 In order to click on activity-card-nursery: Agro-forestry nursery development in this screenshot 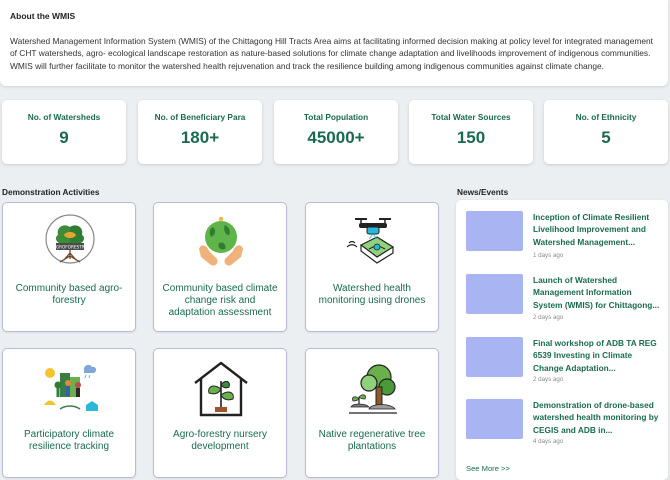, I will do `click(220, 413)`.